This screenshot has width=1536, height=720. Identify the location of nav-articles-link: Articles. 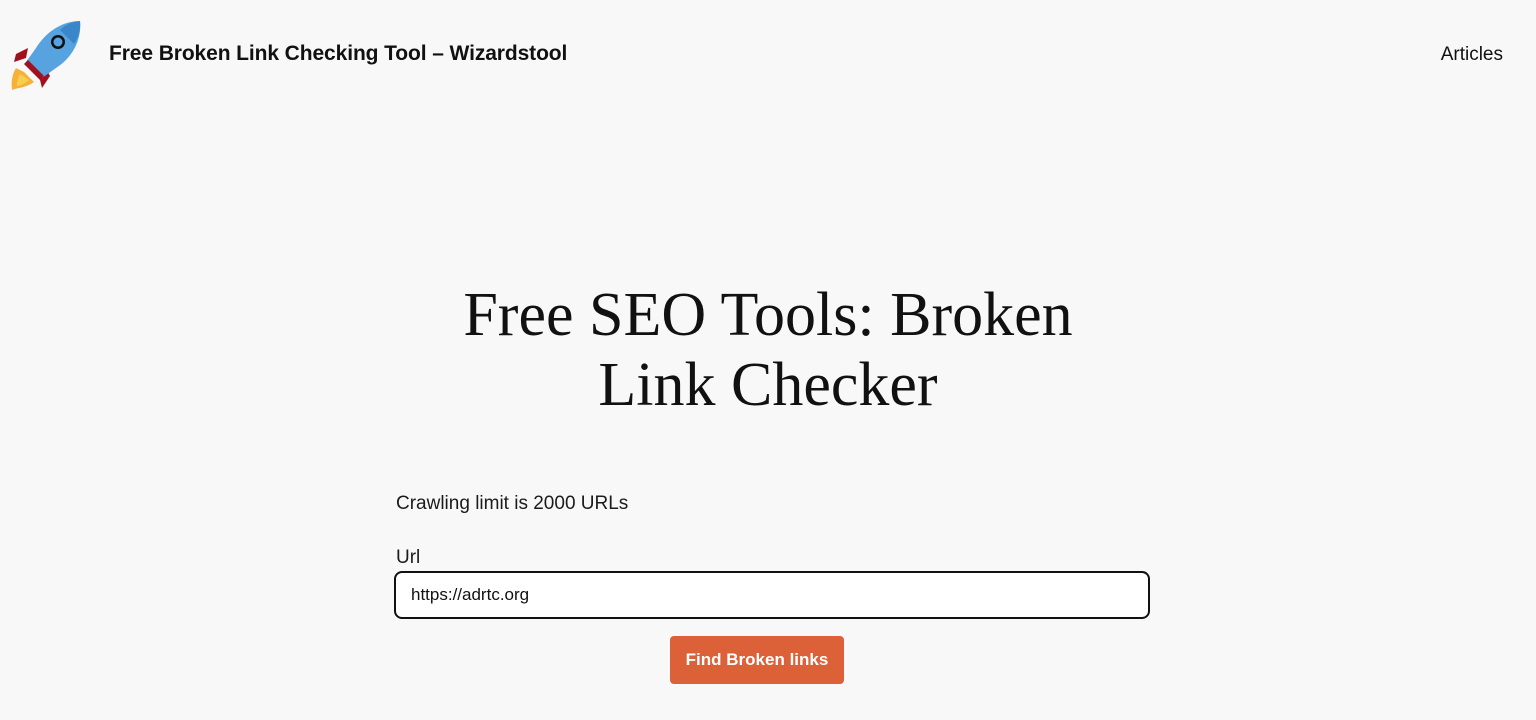
(1472, 55).